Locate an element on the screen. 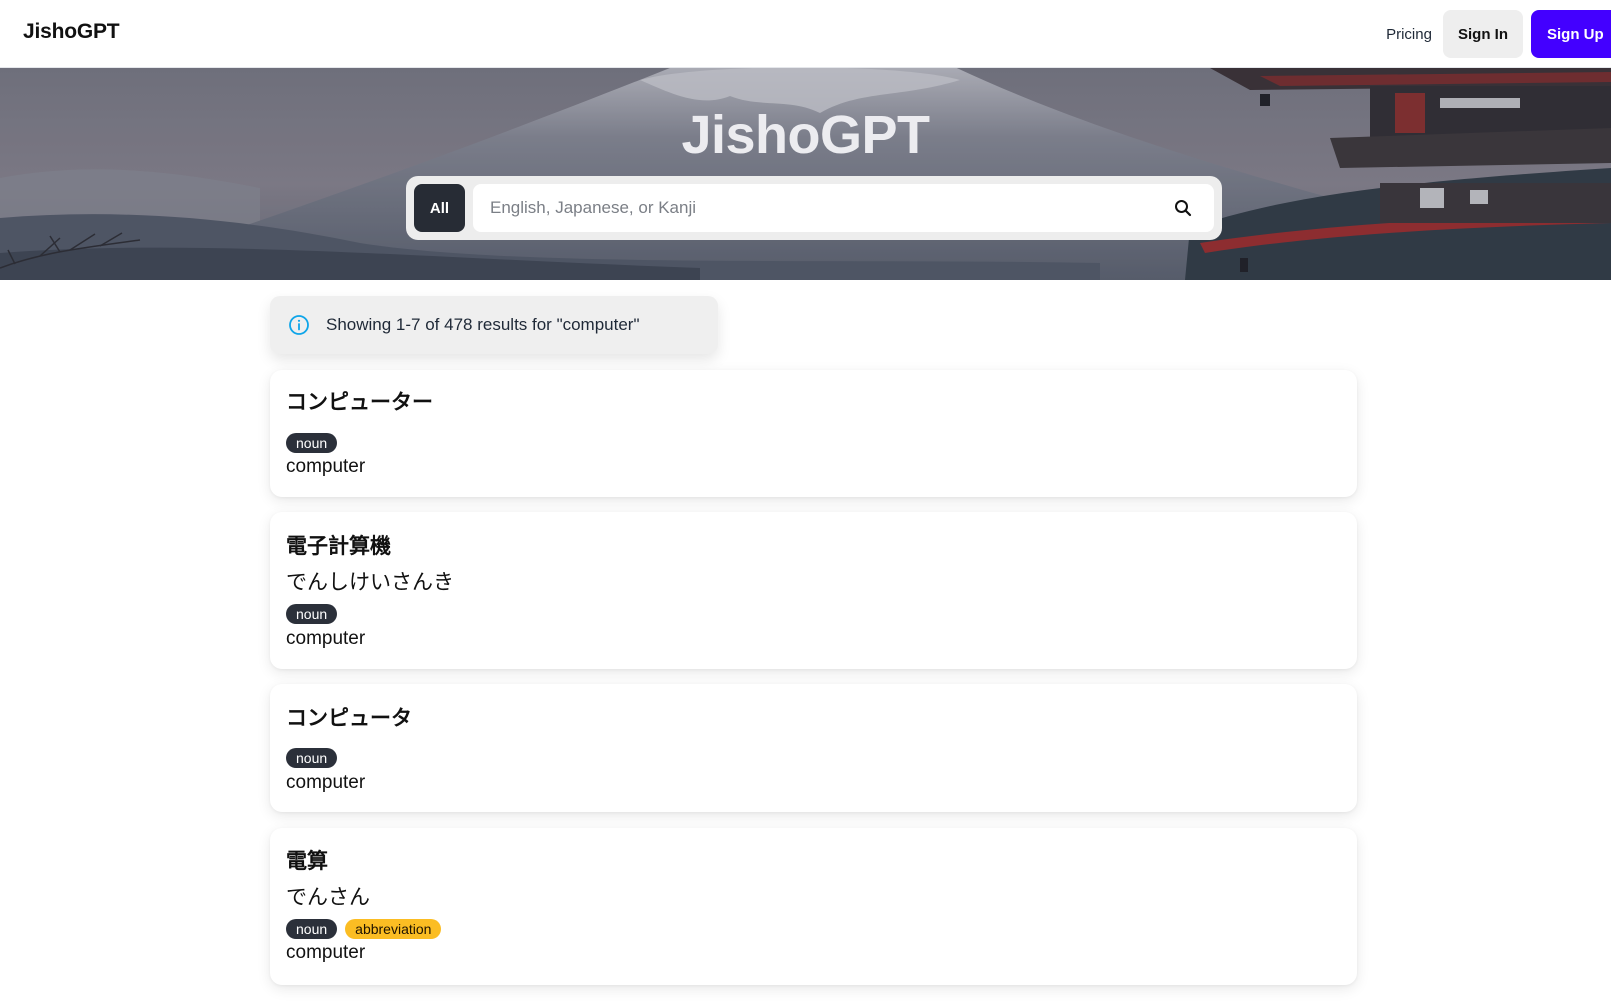 The image size is (1611, 1003). result-reading: でんさん is located at coordinates (328, 897).